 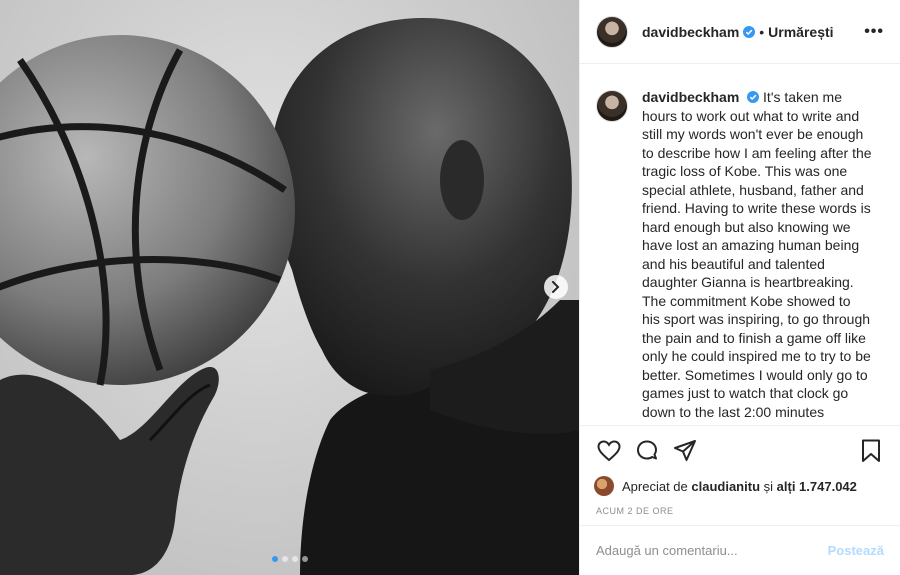 What do you see at coordinates (290, 559) in the screenshot?
I see `carousel-indicator` at bounding box center [290, 559].